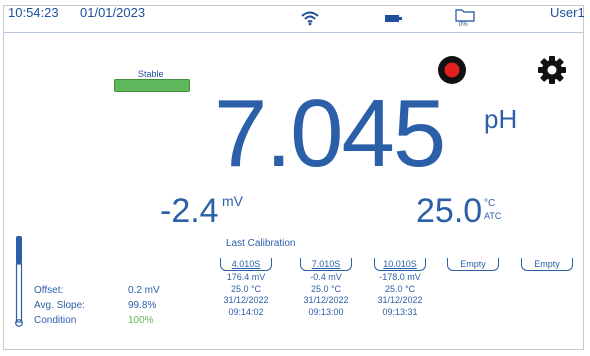  I want to click on calibration-title: Last Calibration, so click(261, 243).